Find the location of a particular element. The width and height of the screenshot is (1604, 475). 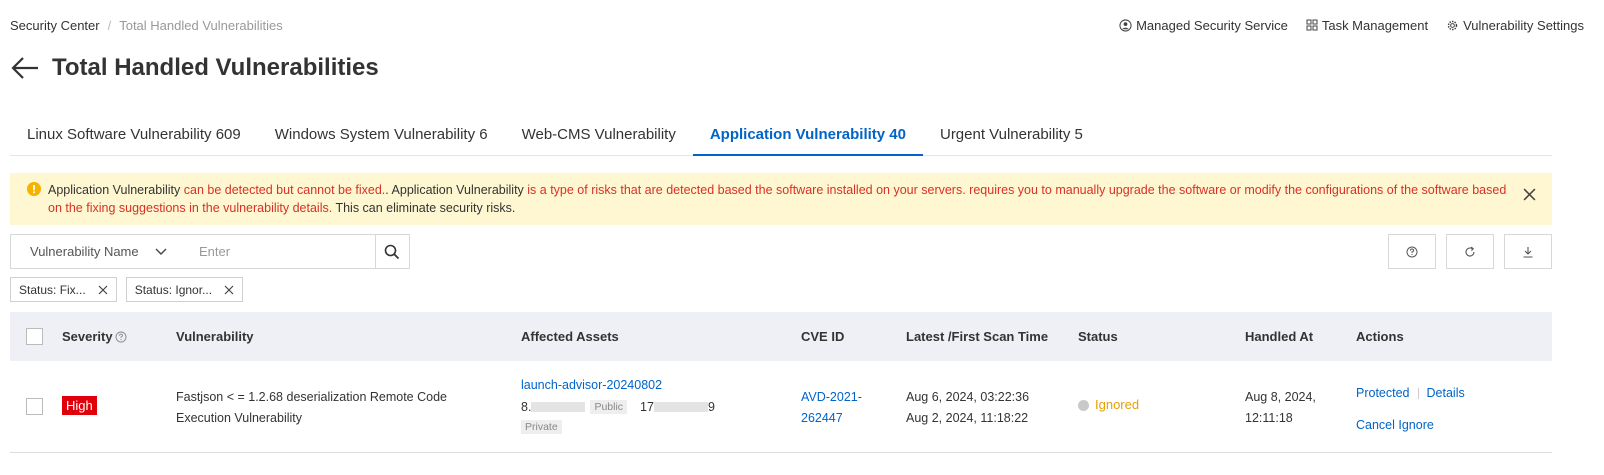

details-action: Details is located at coordinates (1446, 393).